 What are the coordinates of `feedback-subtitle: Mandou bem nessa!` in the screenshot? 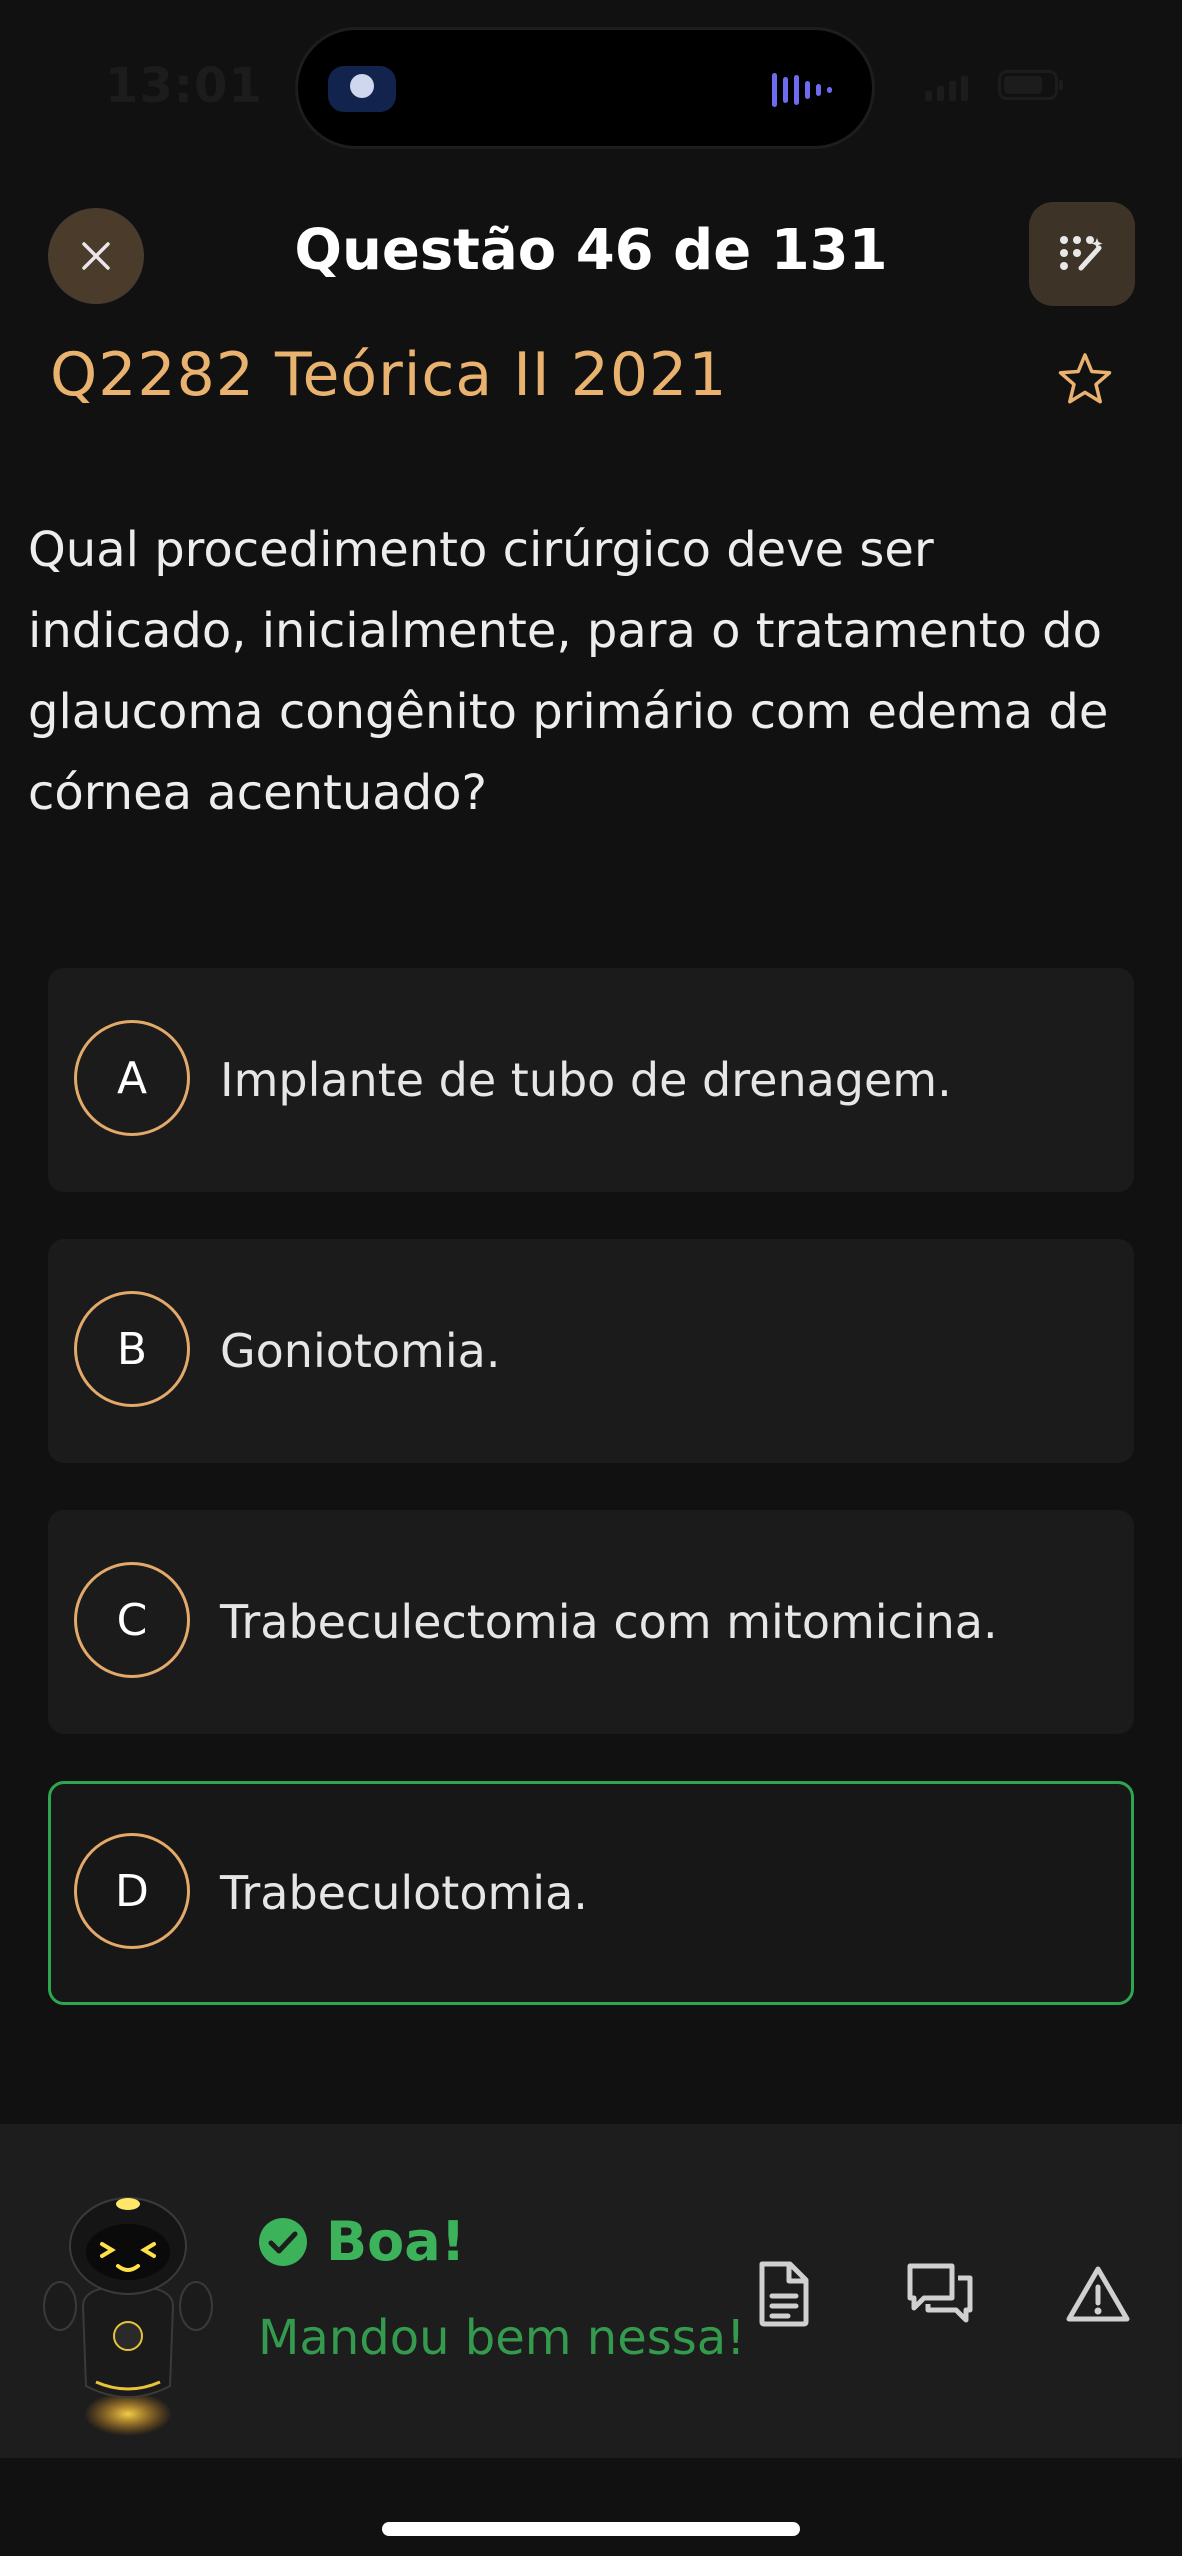 It's located at (502, 2338).